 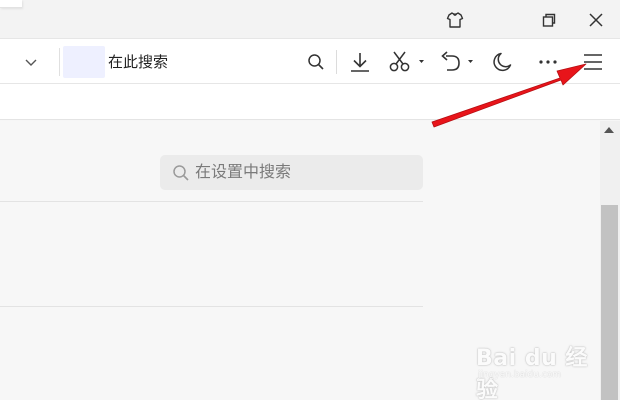 I want to click on settings-search-placeholder: 在设置中搜索, so click(x=243, y=171).